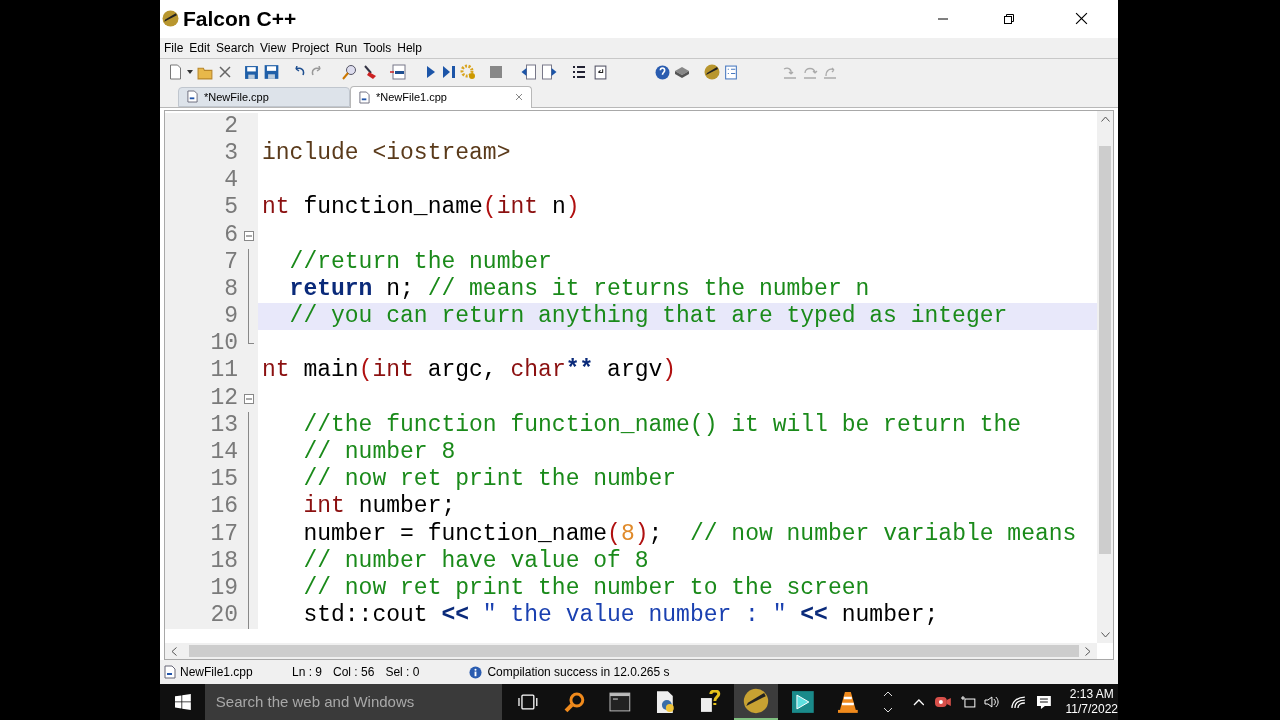 The height and width of the screenshot is (720, 1280). I want to click on file-tab: *NewFile.cpp, so click(264, 96).